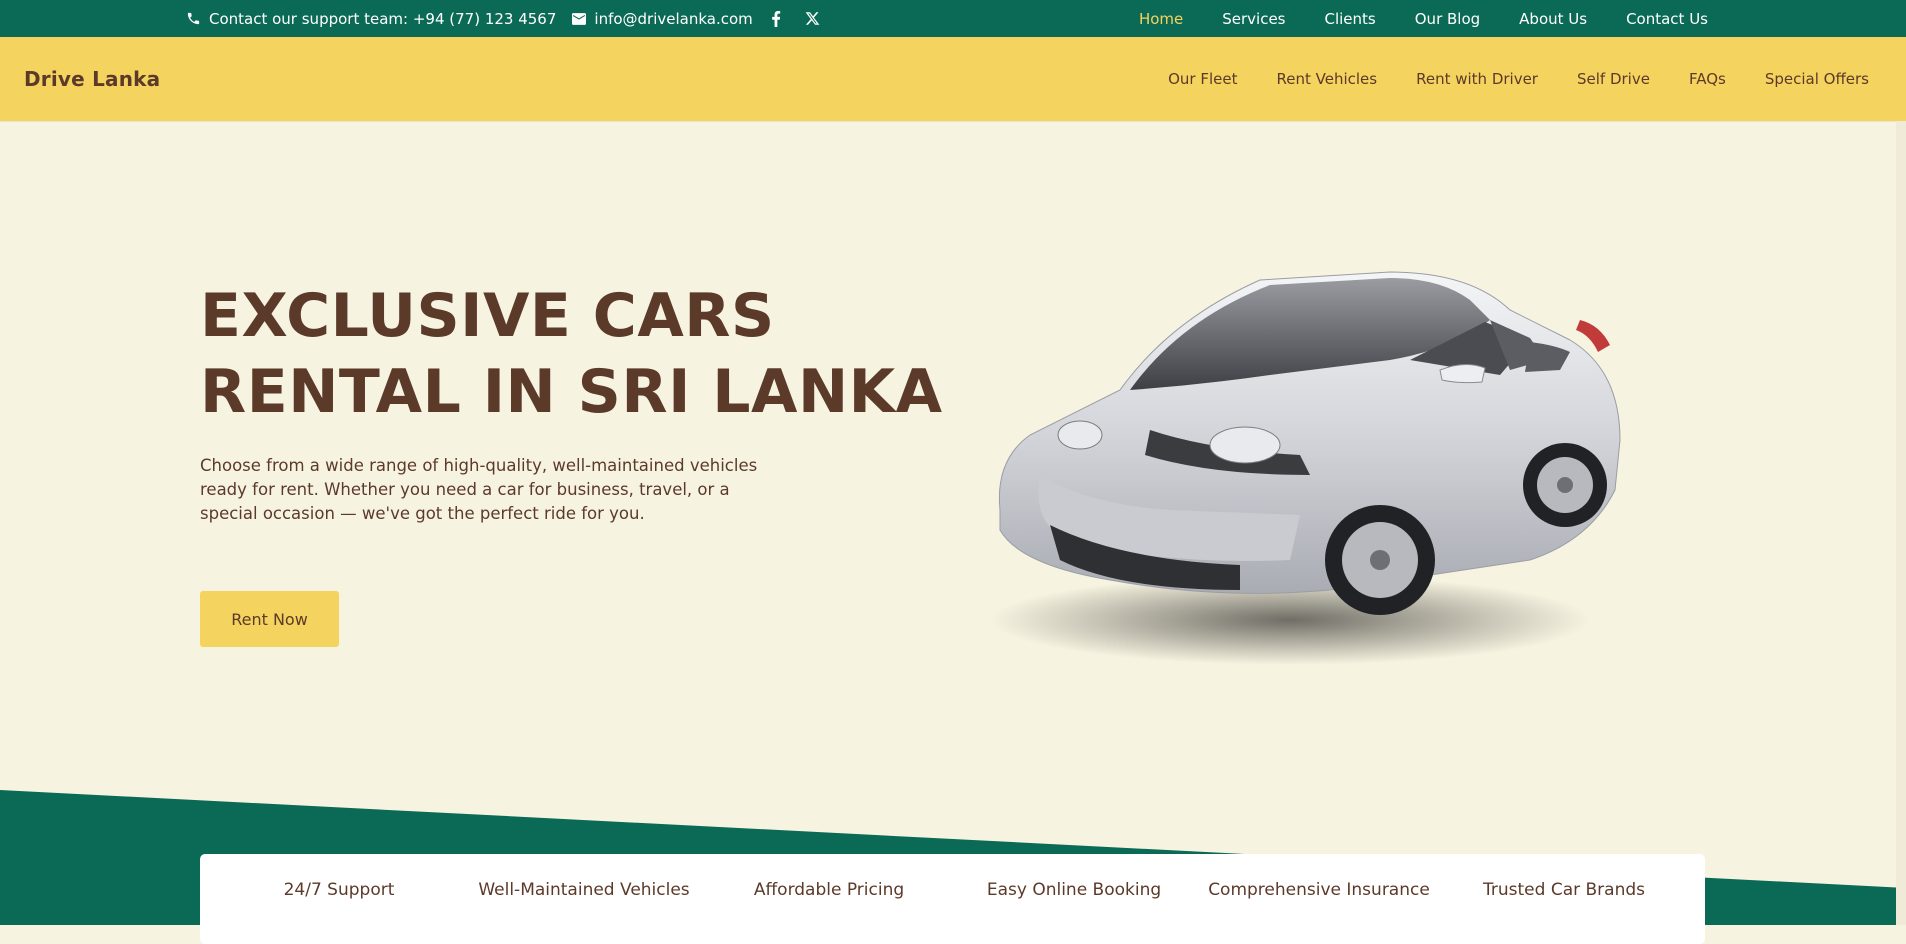 Image resolution: width=1906 pixels, height=944 pixels. Describe the element at coordinates (1319, 890) in the screenshot. I see `feature-comprehensive-insurance: Comprehensive Insurance` at that location.